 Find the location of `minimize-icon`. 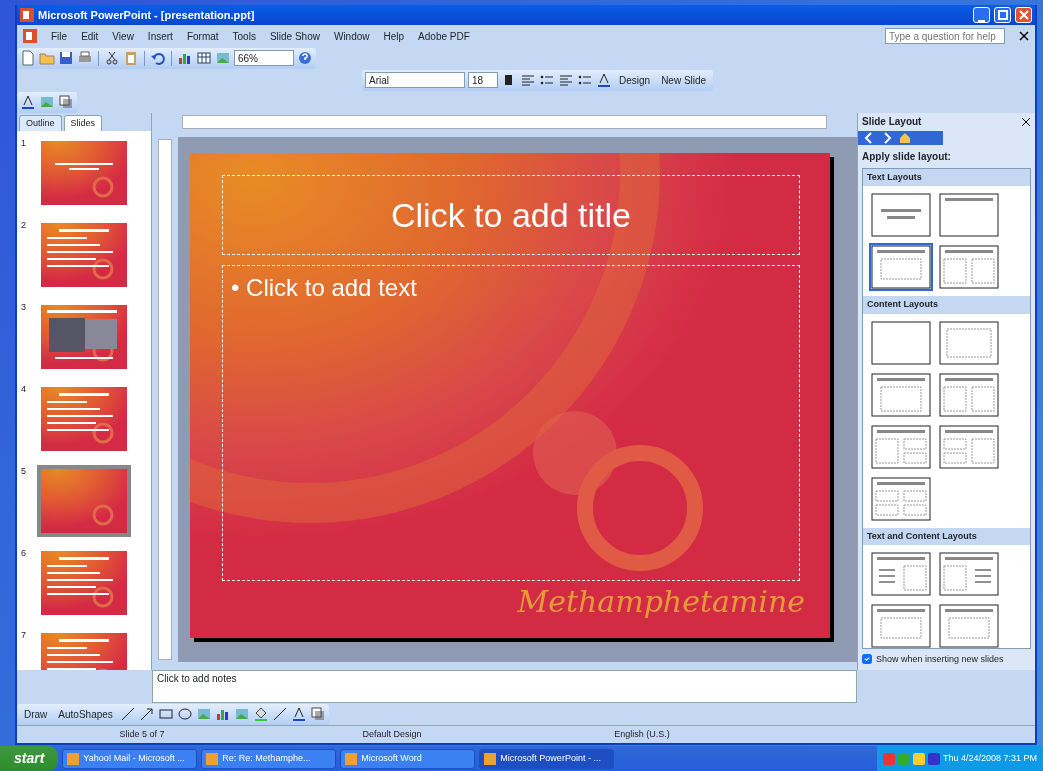

minimize-icon is located at coordinates (981, 21).